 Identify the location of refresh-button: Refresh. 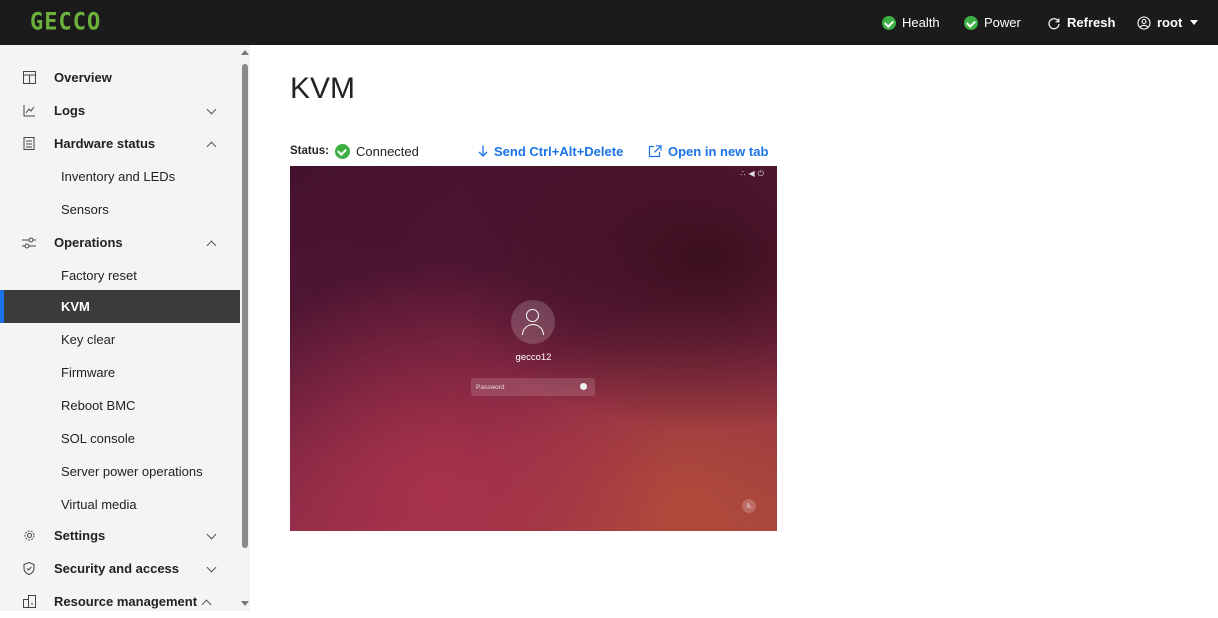
(1081, 22).